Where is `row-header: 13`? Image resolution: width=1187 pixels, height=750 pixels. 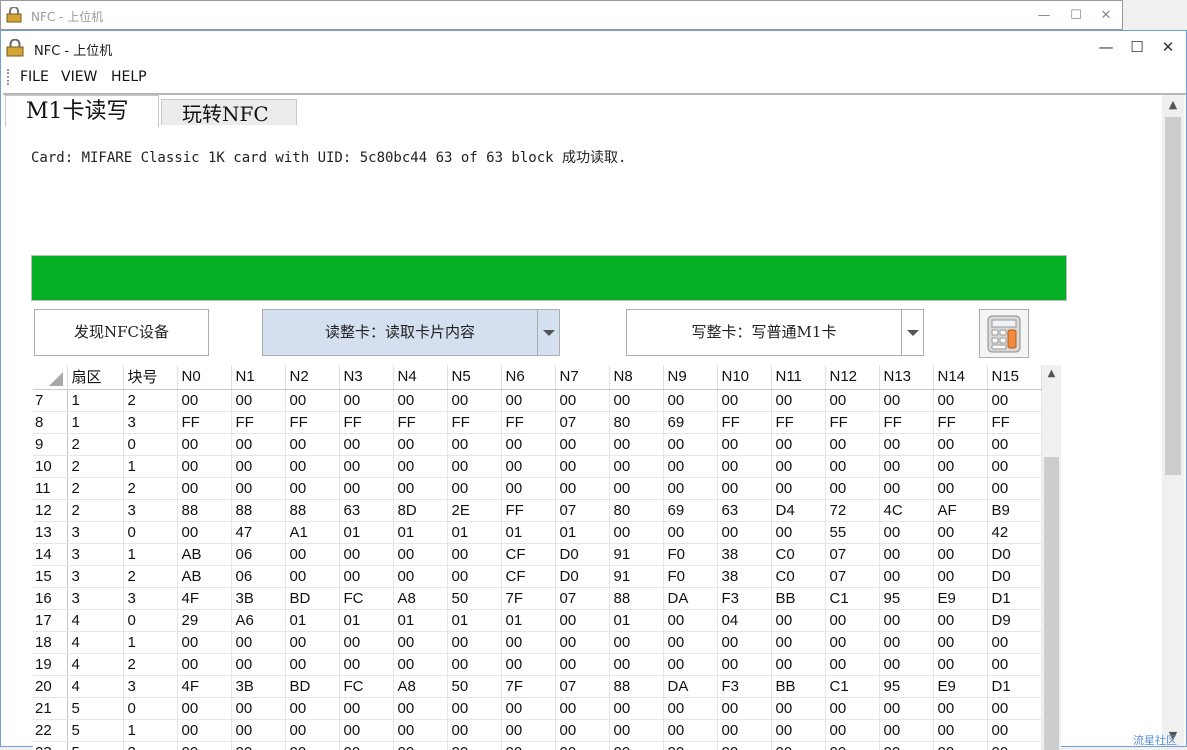 row-header: 13 is located at coordinates (50, 532).